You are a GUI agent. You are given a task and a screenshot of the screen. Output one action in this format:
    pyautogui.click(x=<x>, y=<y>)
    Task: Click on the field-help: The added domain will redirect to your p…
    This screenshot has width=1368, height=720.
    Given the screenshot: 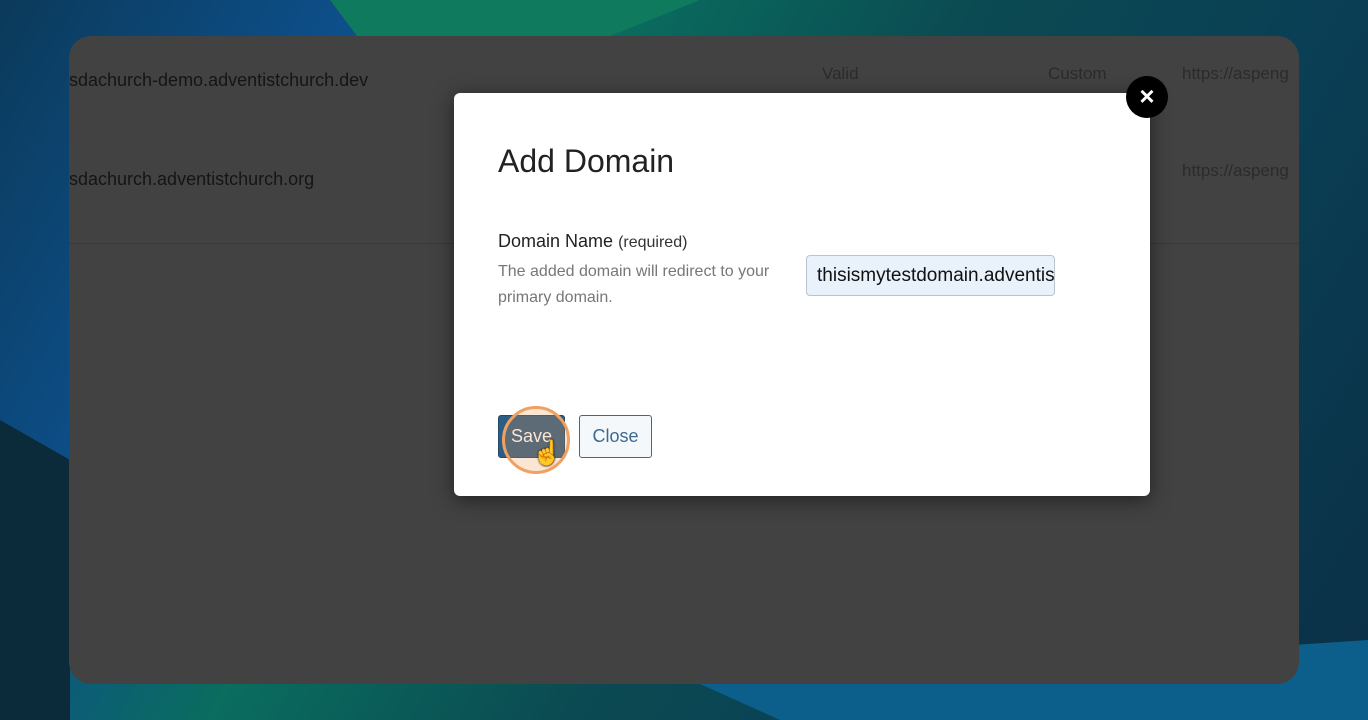 What is the action you would take?
    pyautogui.click(x=634, y=284)
    